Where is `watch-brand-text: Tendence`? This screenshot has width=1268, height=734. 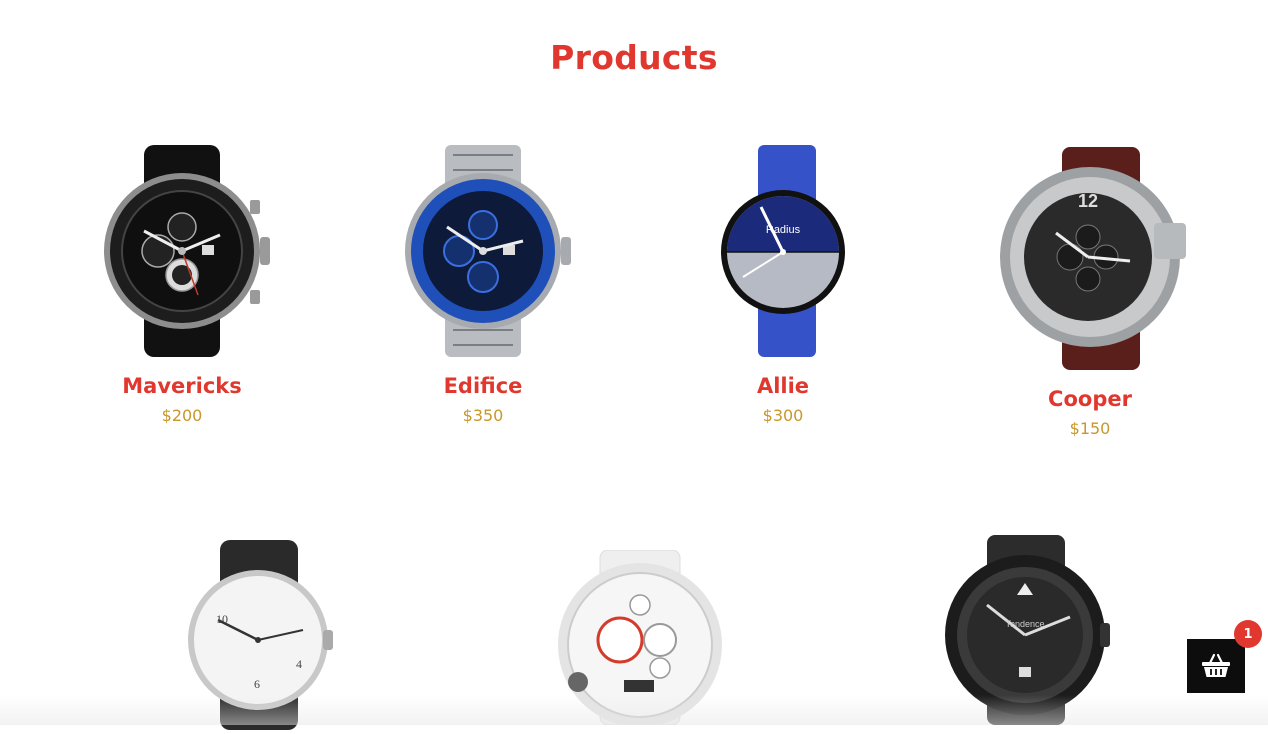
watch-brand-text: Tendence is located at coordinates (1024, 624).